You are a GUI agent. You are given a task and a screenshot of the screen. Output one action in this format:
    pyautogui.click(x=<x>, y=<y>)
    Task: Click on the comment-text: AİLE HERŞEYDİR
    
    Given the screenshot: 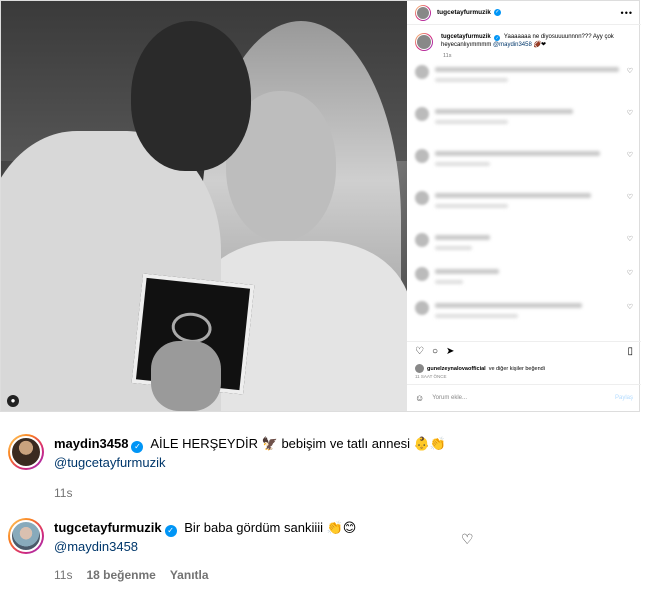 What is the action you would take?
    pyautogui.click(x=204, y=443)
    